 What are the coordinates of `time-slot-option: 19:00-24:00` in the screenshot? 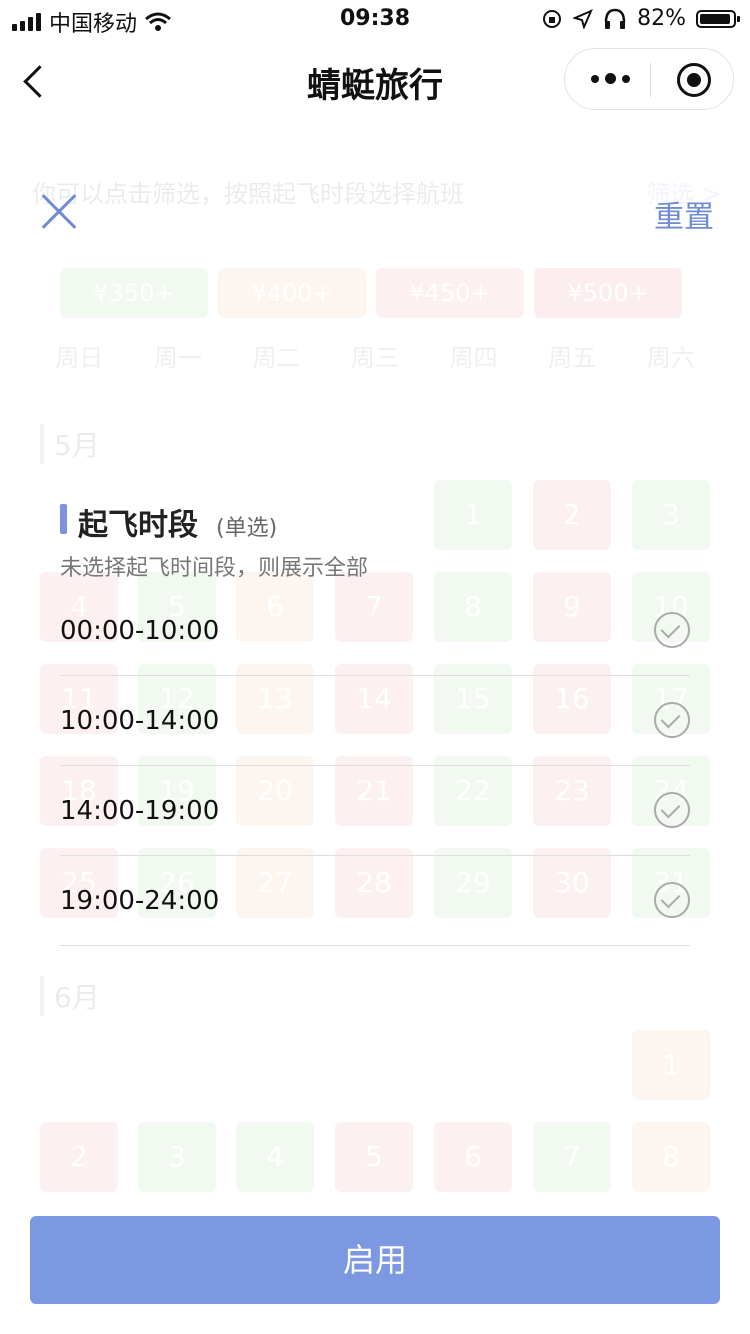 It's located at (375, 901).